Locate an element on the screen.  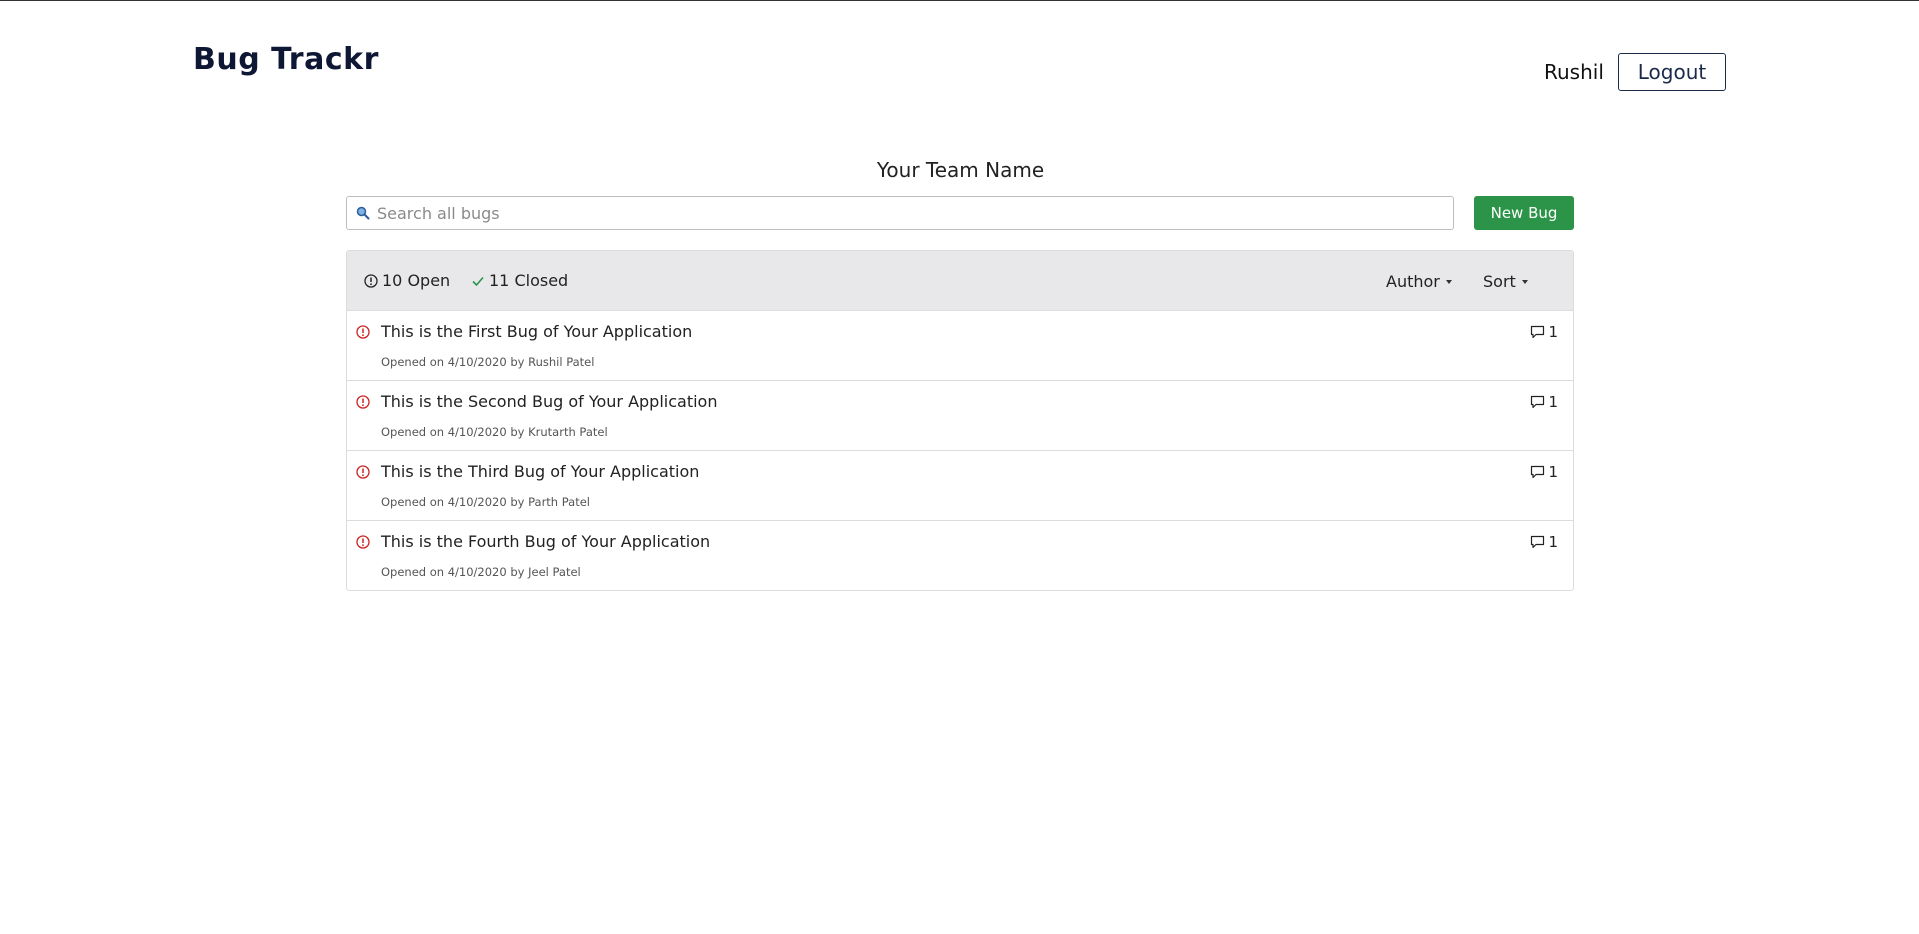
top-border is located at coordinates (959, 0).